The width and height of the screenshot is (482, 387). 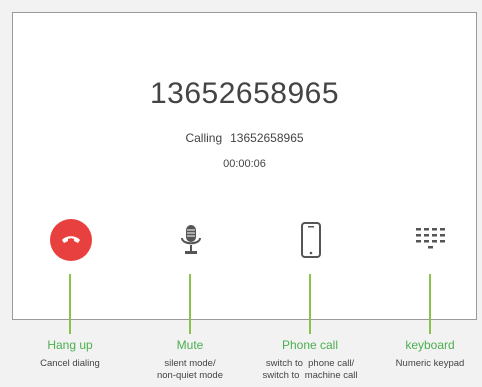 I want to click on hangup-desc-line: Cancel dialing, so click(x=70, y=363).